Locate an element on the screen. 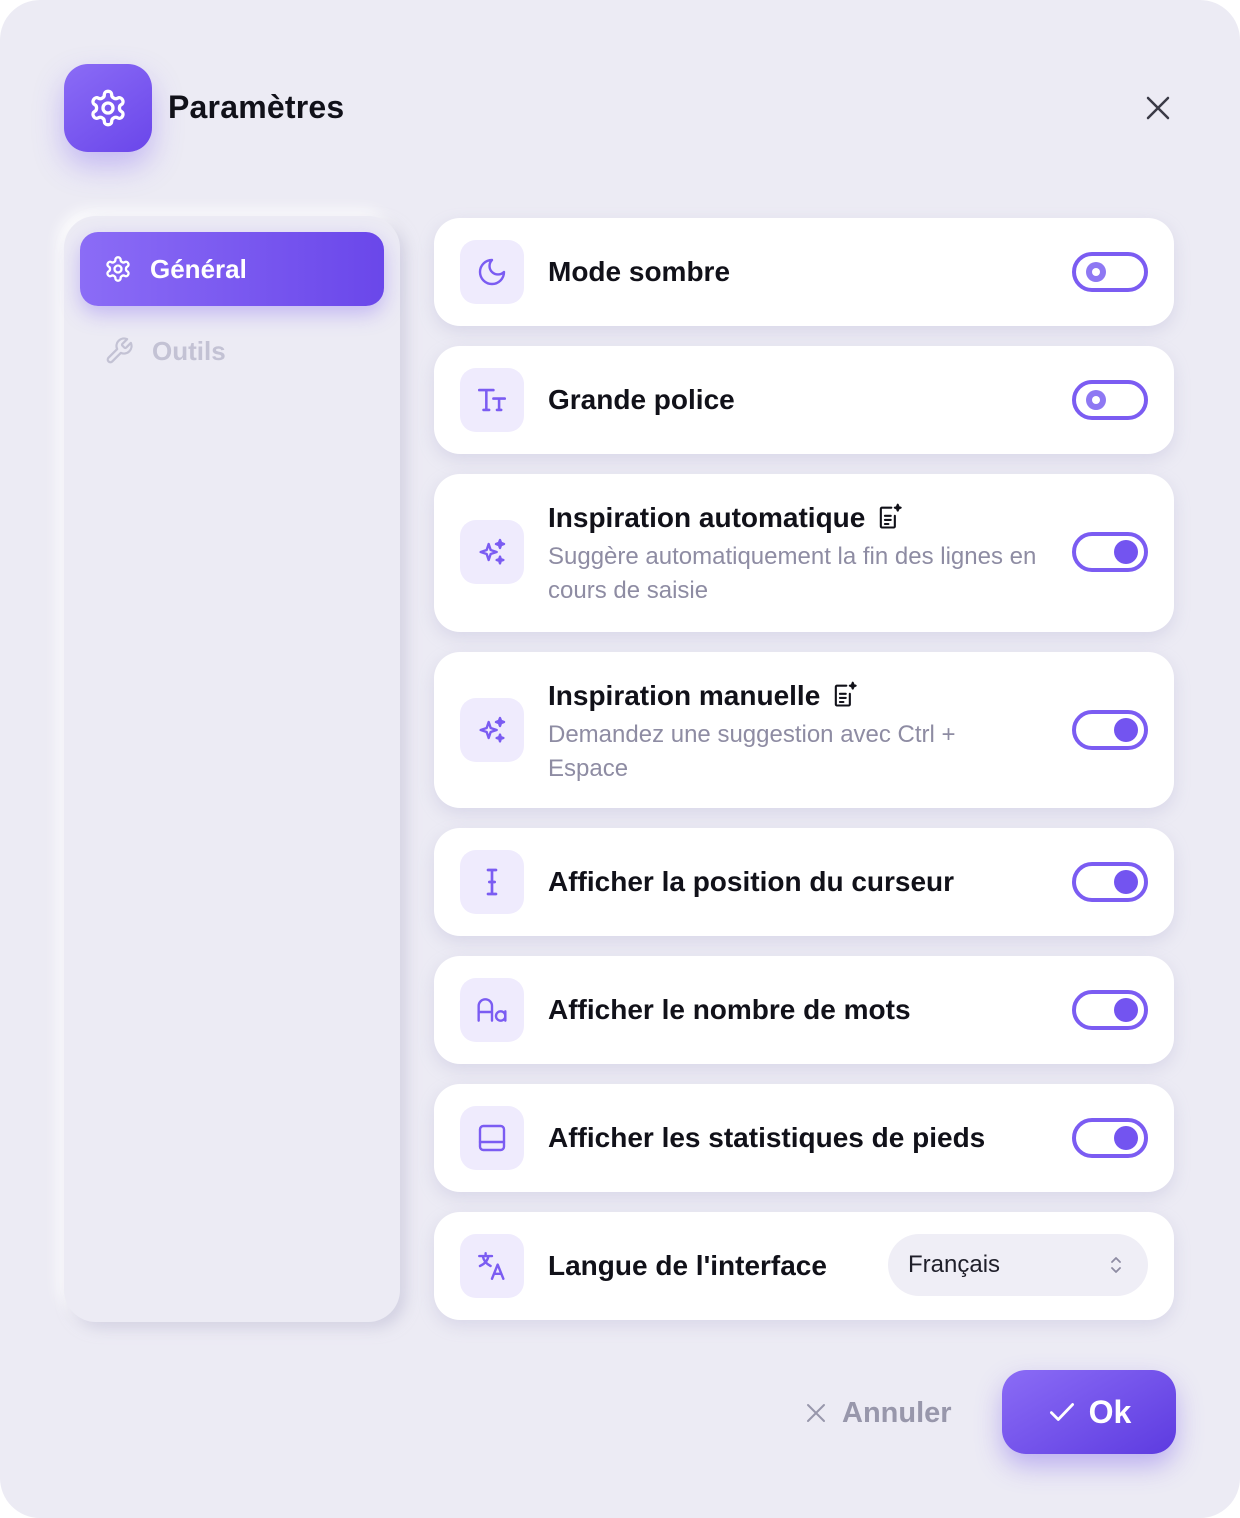 This screenshot has height=1518, width=1240. close-button is located at coordinates (1158, 108).